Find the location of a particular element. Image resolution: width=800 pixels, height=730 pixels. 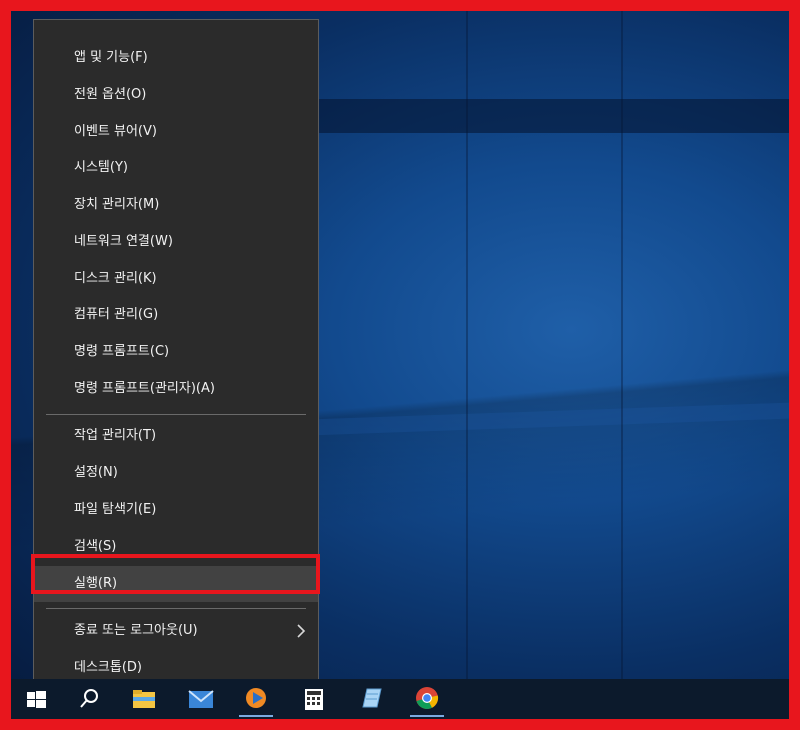

taskbar-app-media-player is located at coordinates (256, 699).